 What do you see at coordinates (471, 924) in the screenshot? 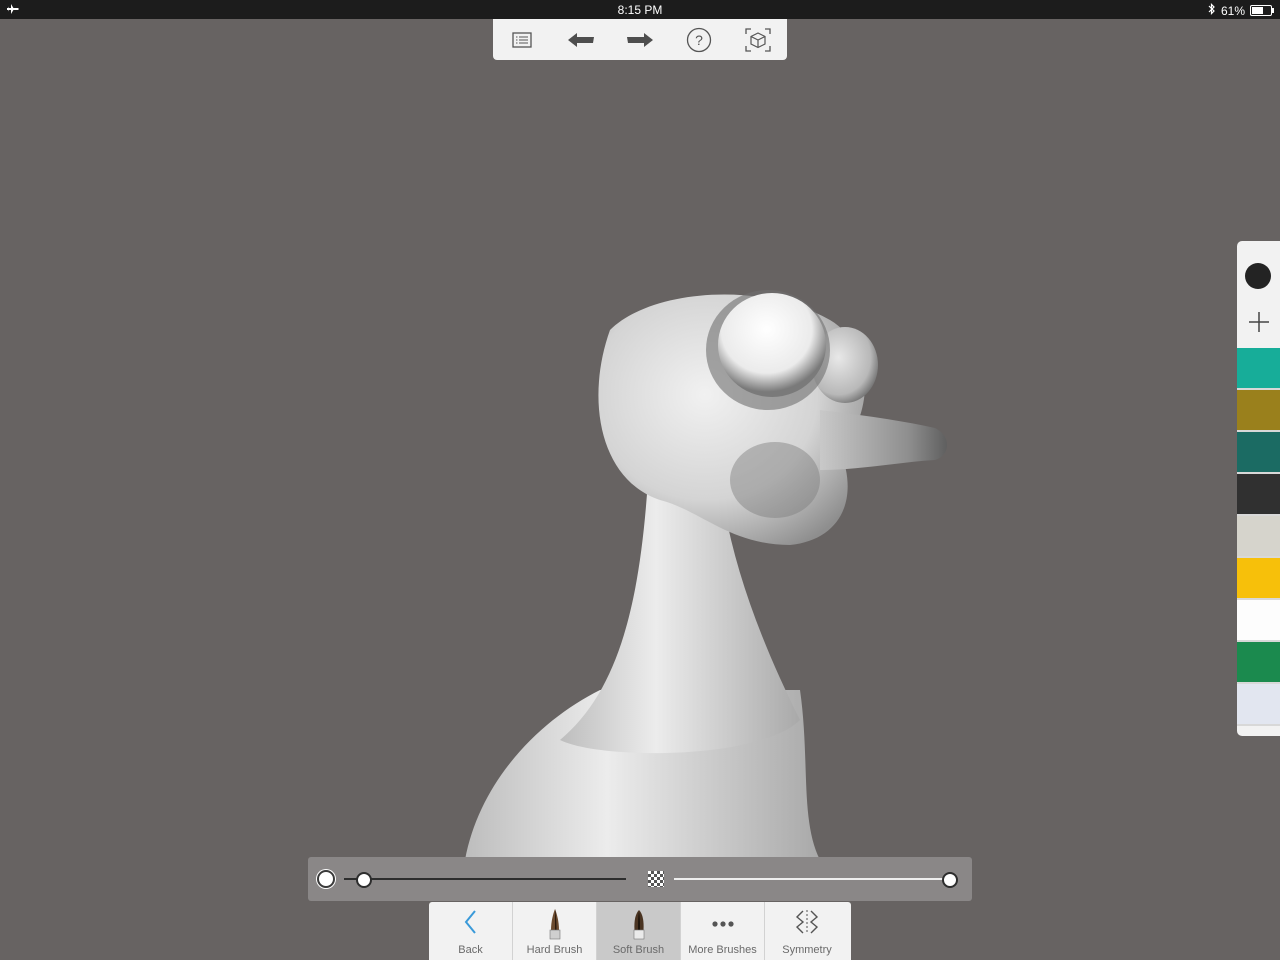
I see `chevron-left-icon` at bounding box center [471, 924].